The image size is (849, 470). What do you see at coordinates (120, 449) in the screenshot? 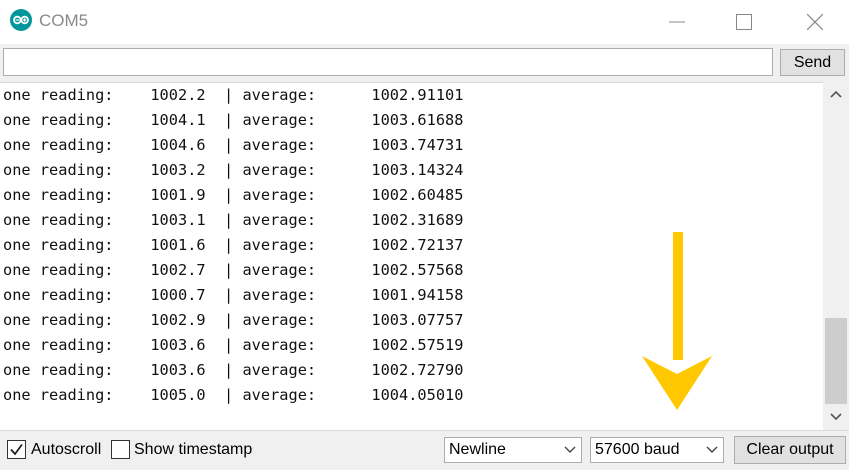
I see `show-timestamp-checkbox` at bounding box center [120, 449].